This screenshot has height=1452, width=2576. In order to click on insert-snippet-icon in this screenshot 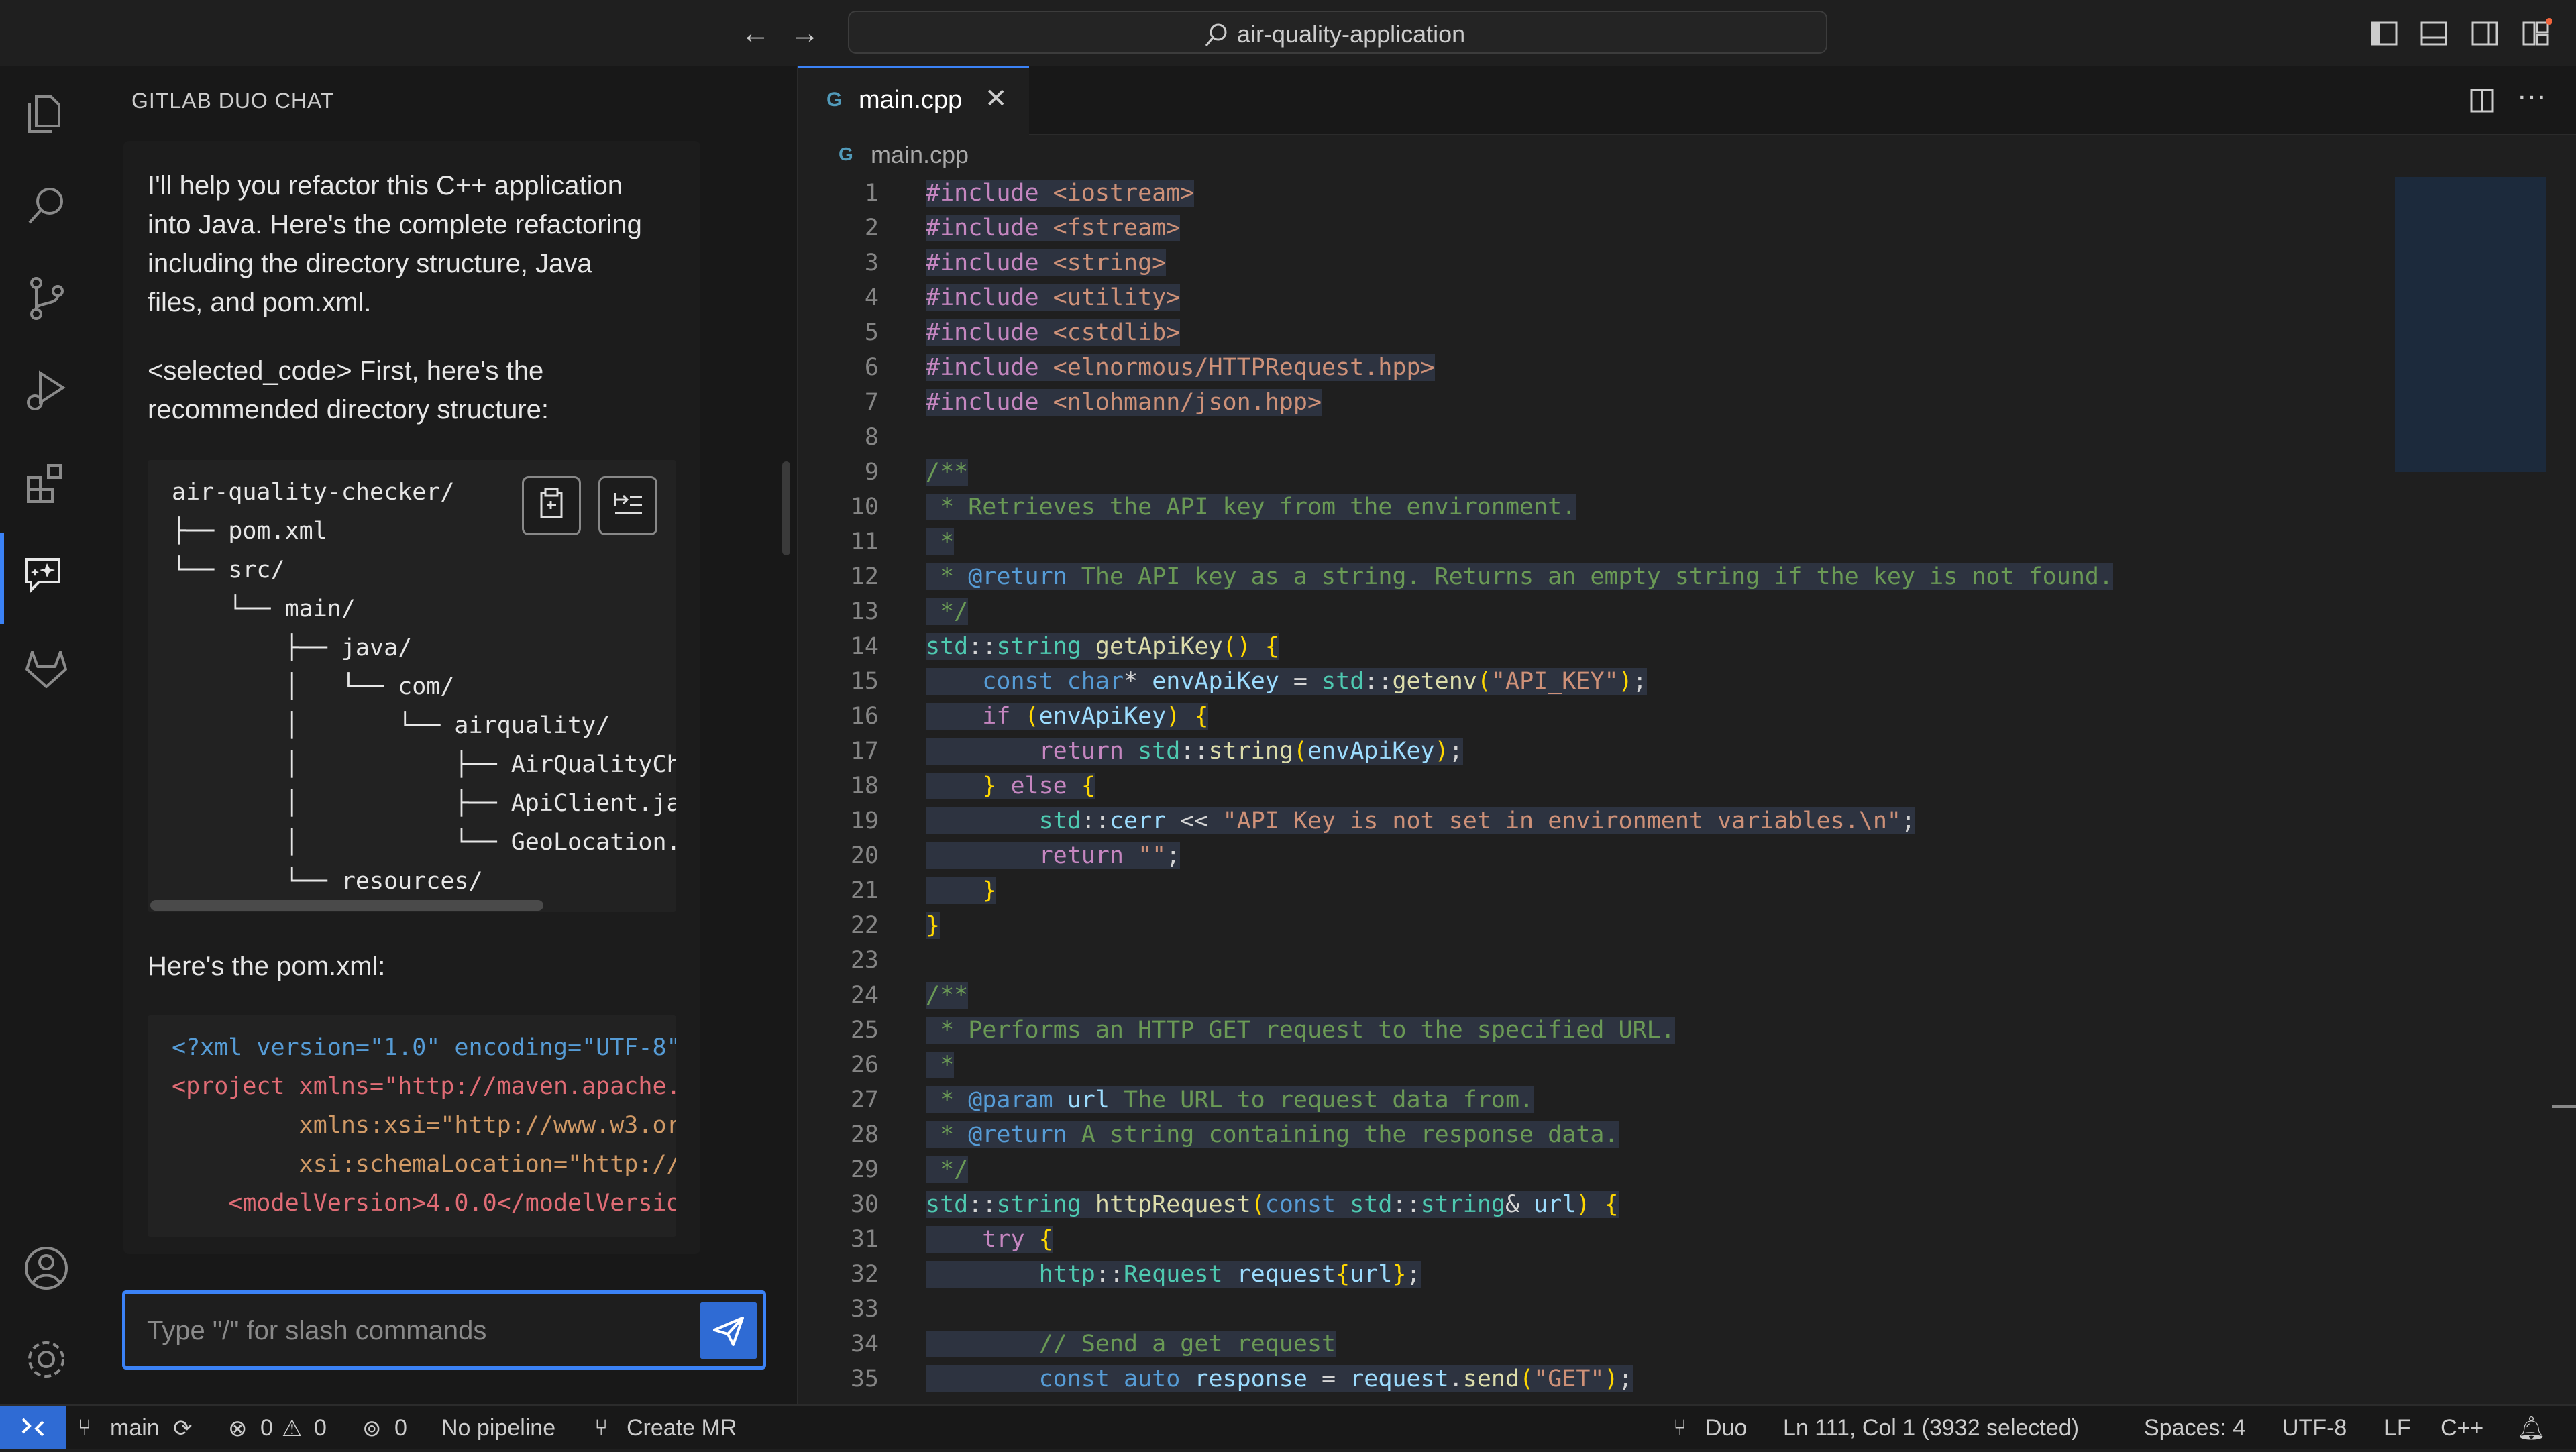, I will do `click(628, 503)`.